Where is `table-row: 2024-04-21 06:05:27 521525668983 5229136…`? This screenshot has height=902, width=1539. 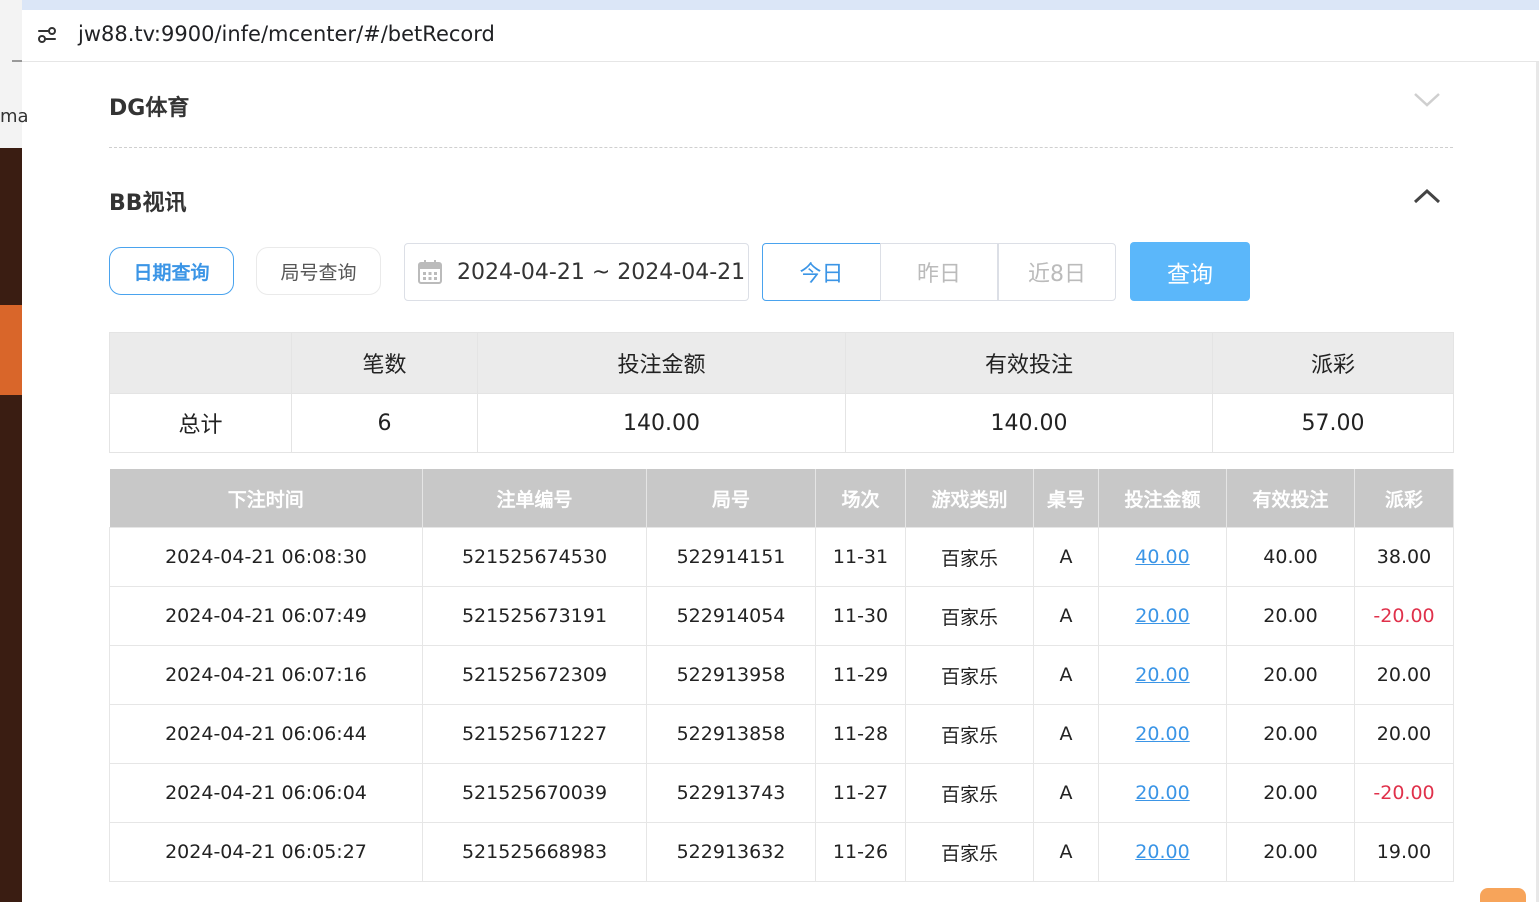 table-row: 2024-04-21 06:05:27 521525668983 5229136… is located at coordinates (781, 852).